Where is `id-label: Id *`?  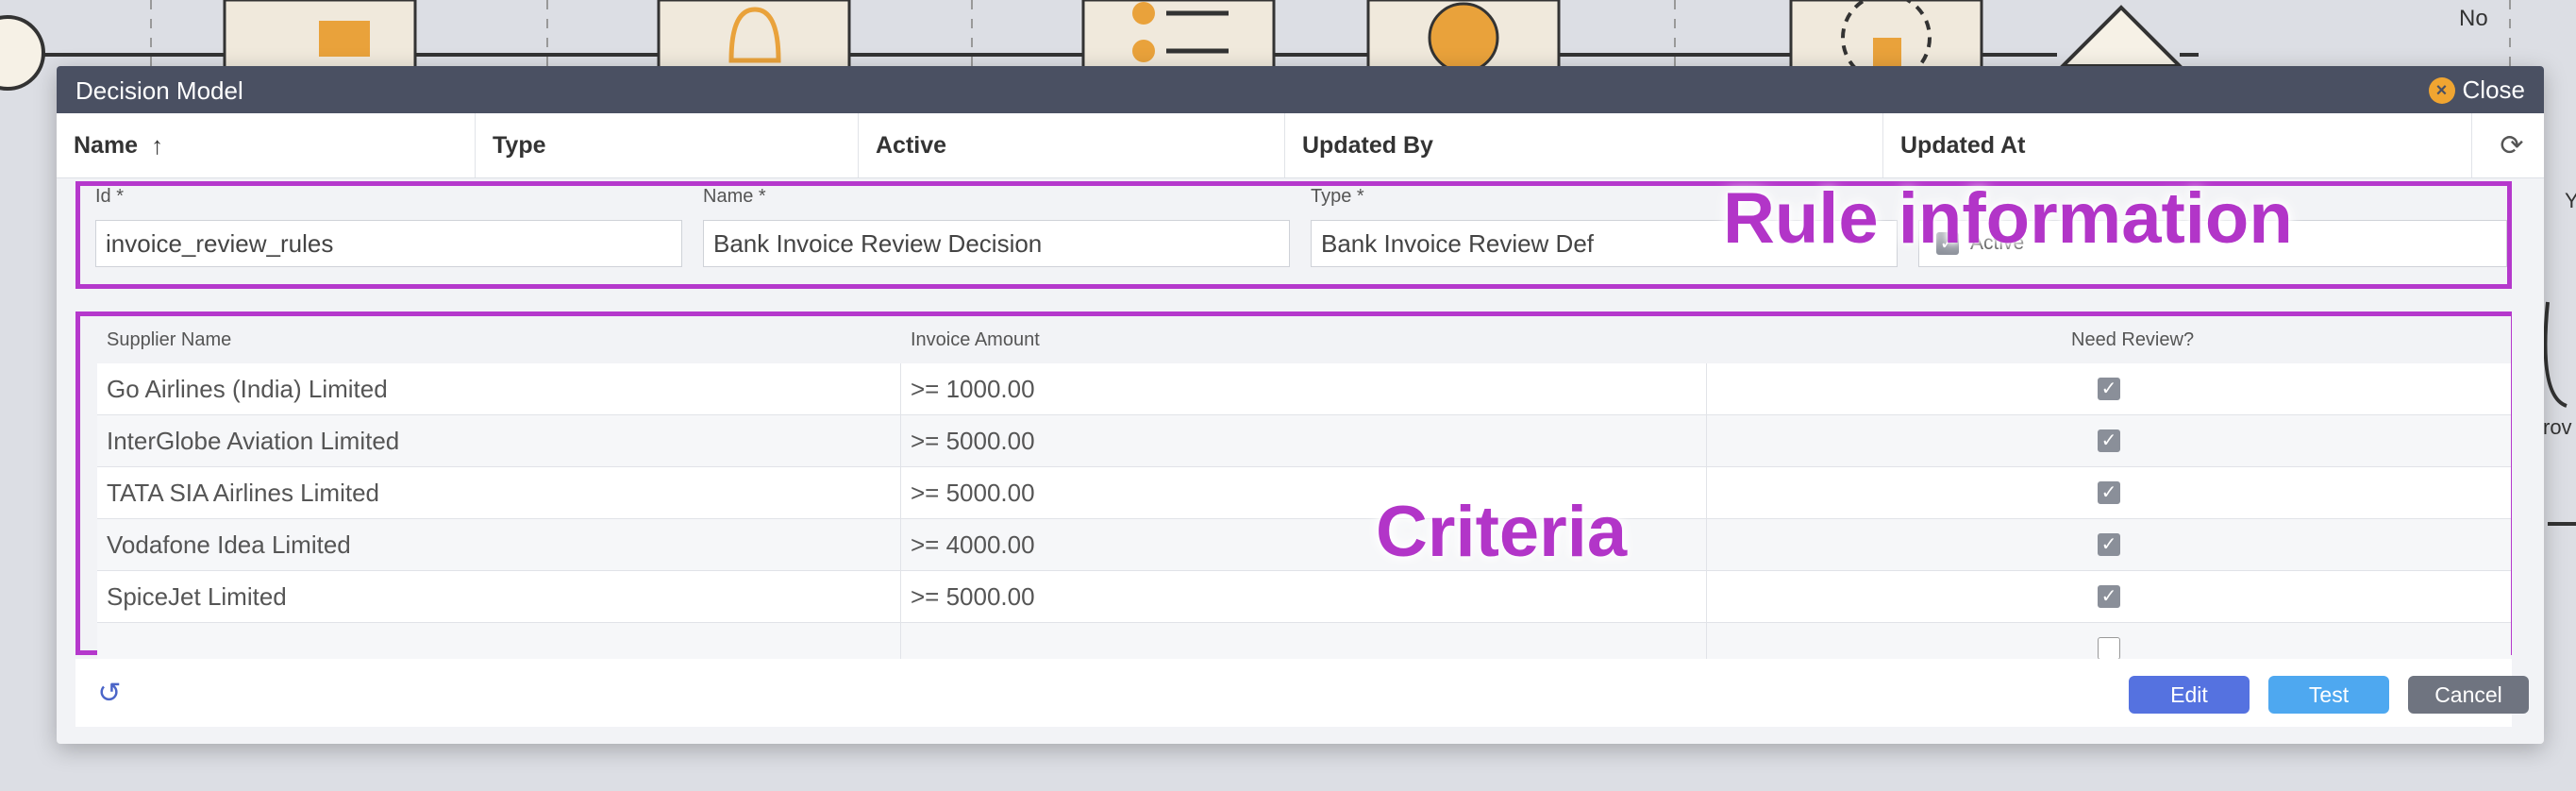 id-label: Id * is located at coordinates (110, 196).